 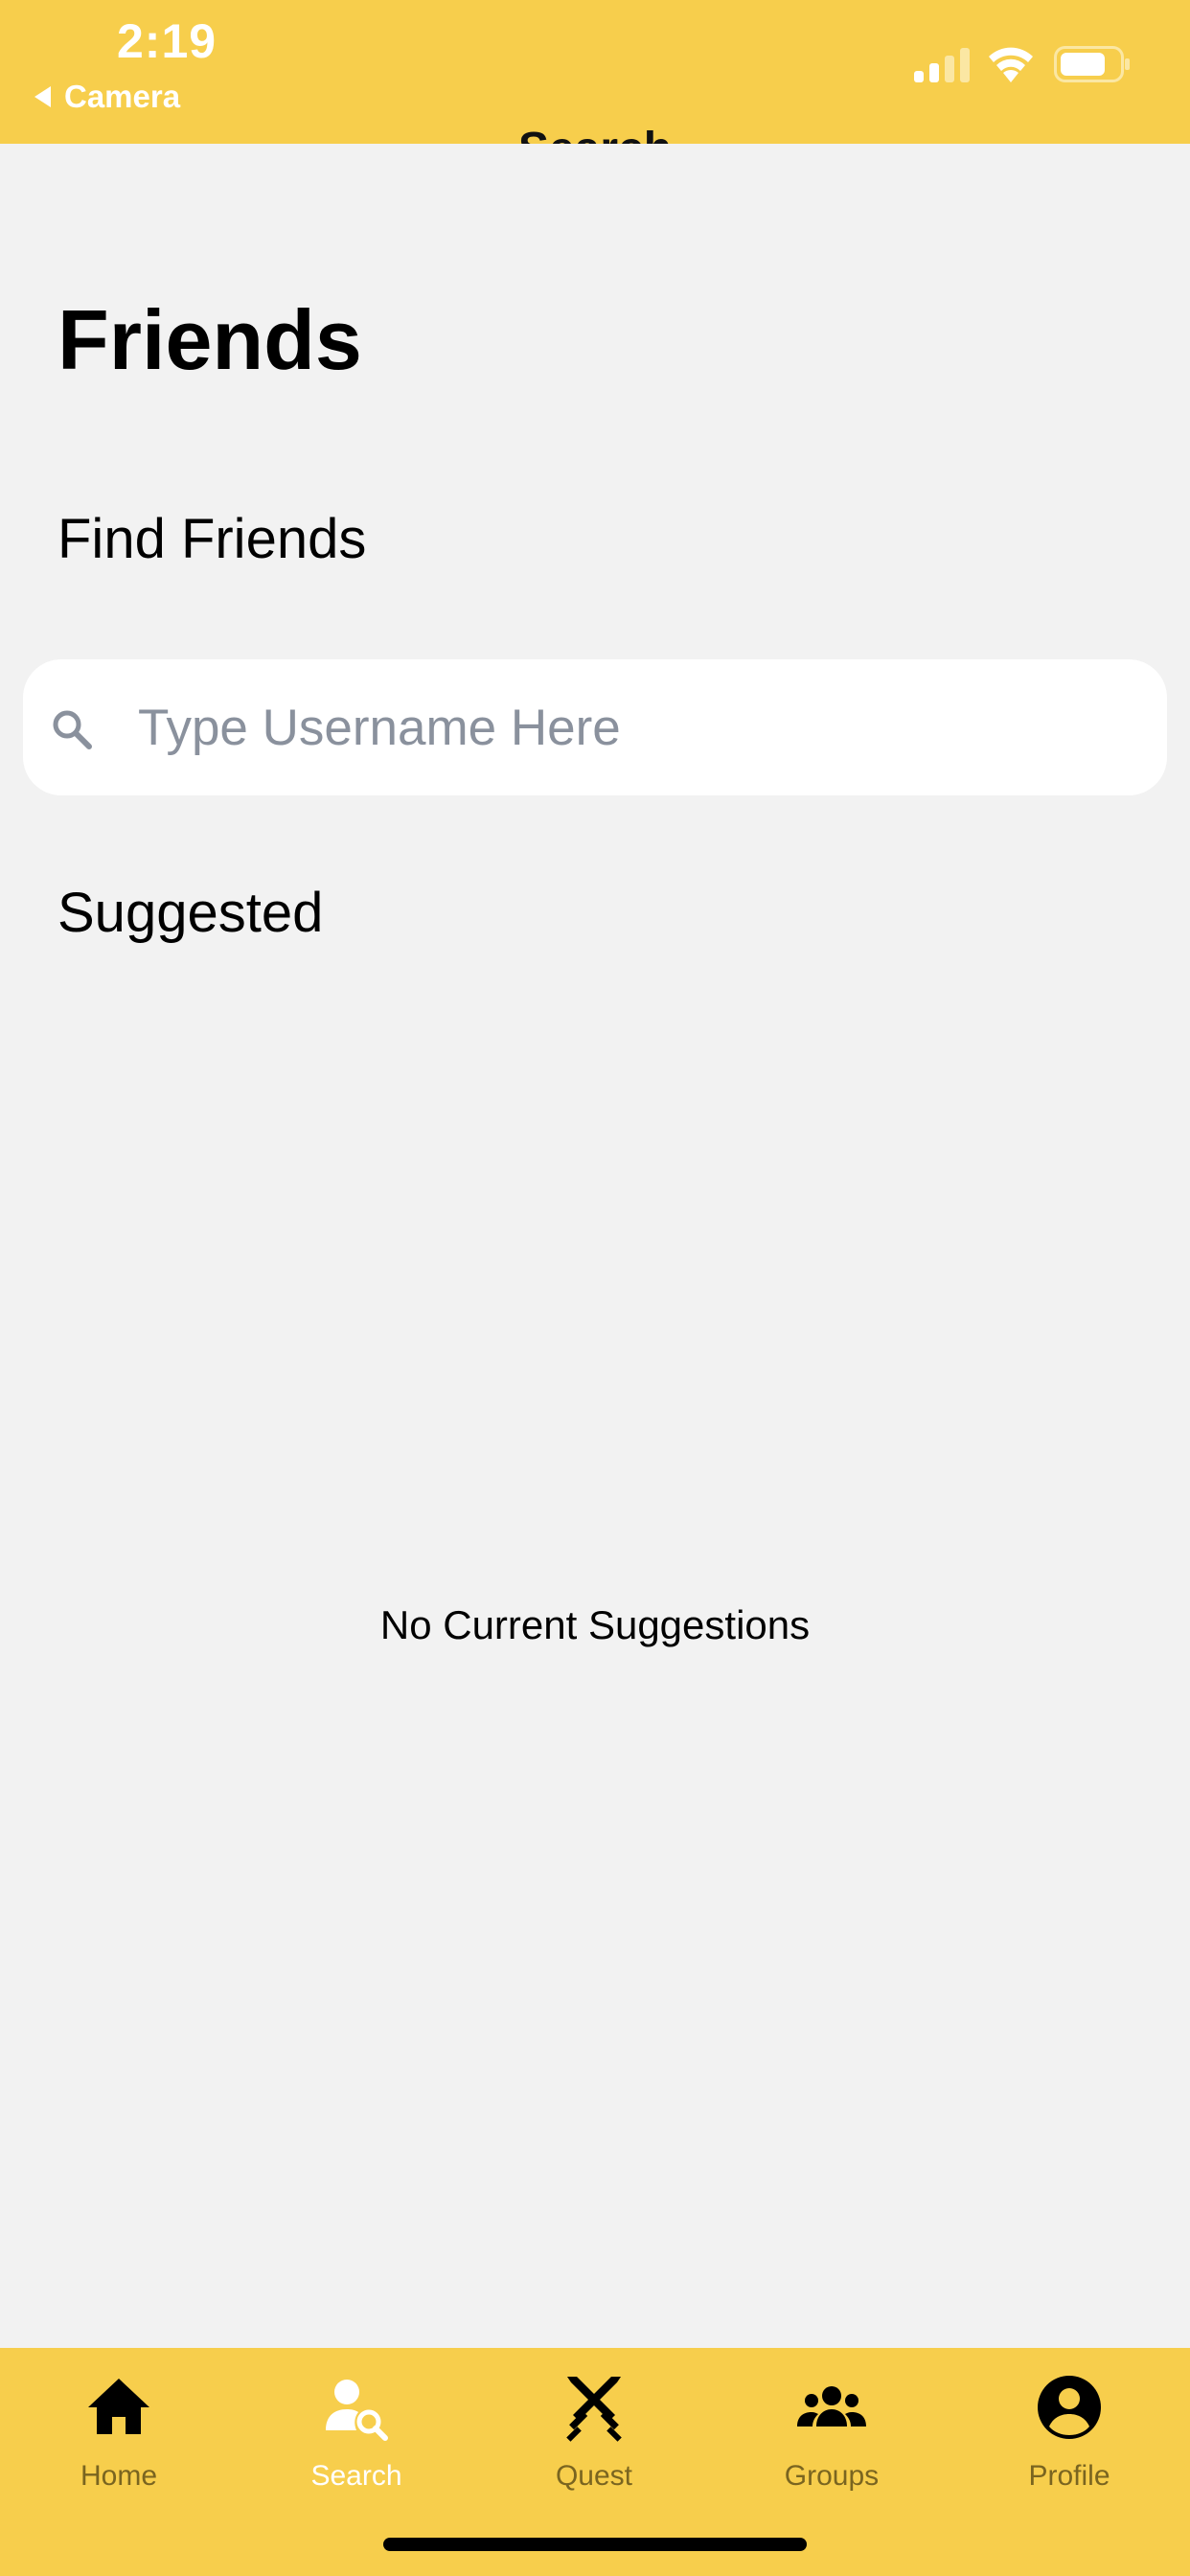 I want to click on tab-profile: Profile, so click(x=1069, y=2439).